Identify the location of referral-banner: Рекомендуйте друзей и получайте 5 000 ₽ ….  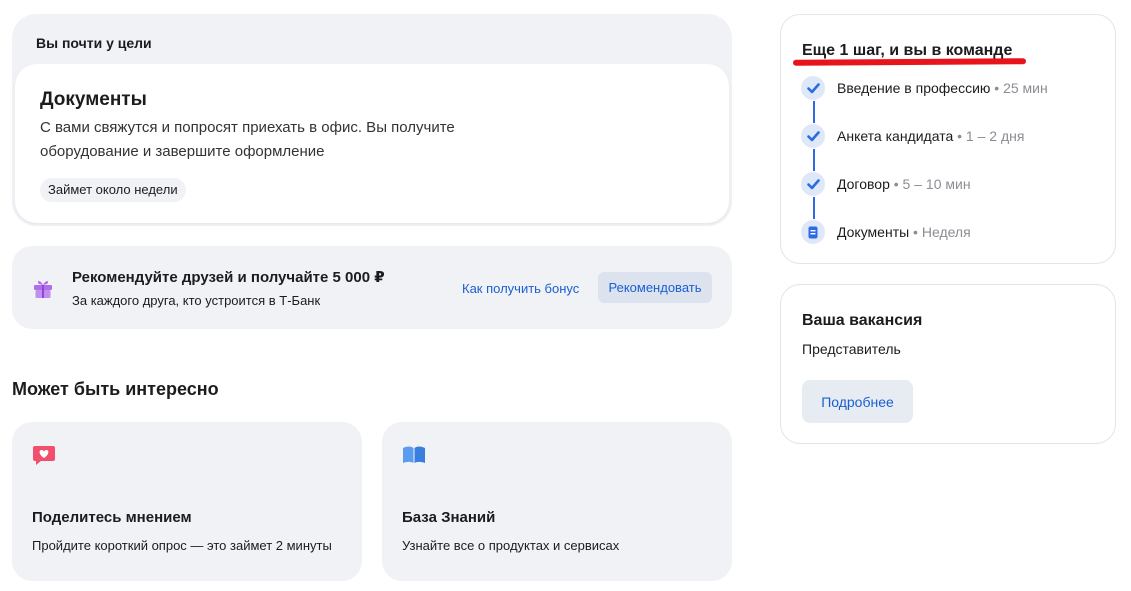
(372, 287).